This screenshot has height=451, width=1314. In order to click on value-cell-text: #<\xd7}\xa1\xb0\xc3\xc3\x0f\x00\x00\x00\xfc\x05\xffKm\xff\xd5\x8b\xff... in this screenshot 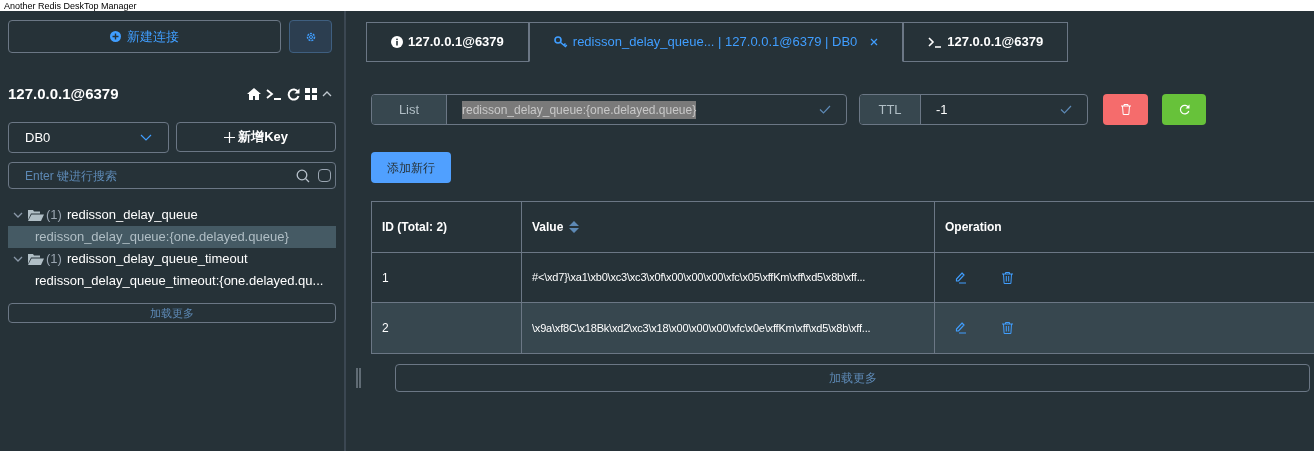, I will do `click(699, 278)`.